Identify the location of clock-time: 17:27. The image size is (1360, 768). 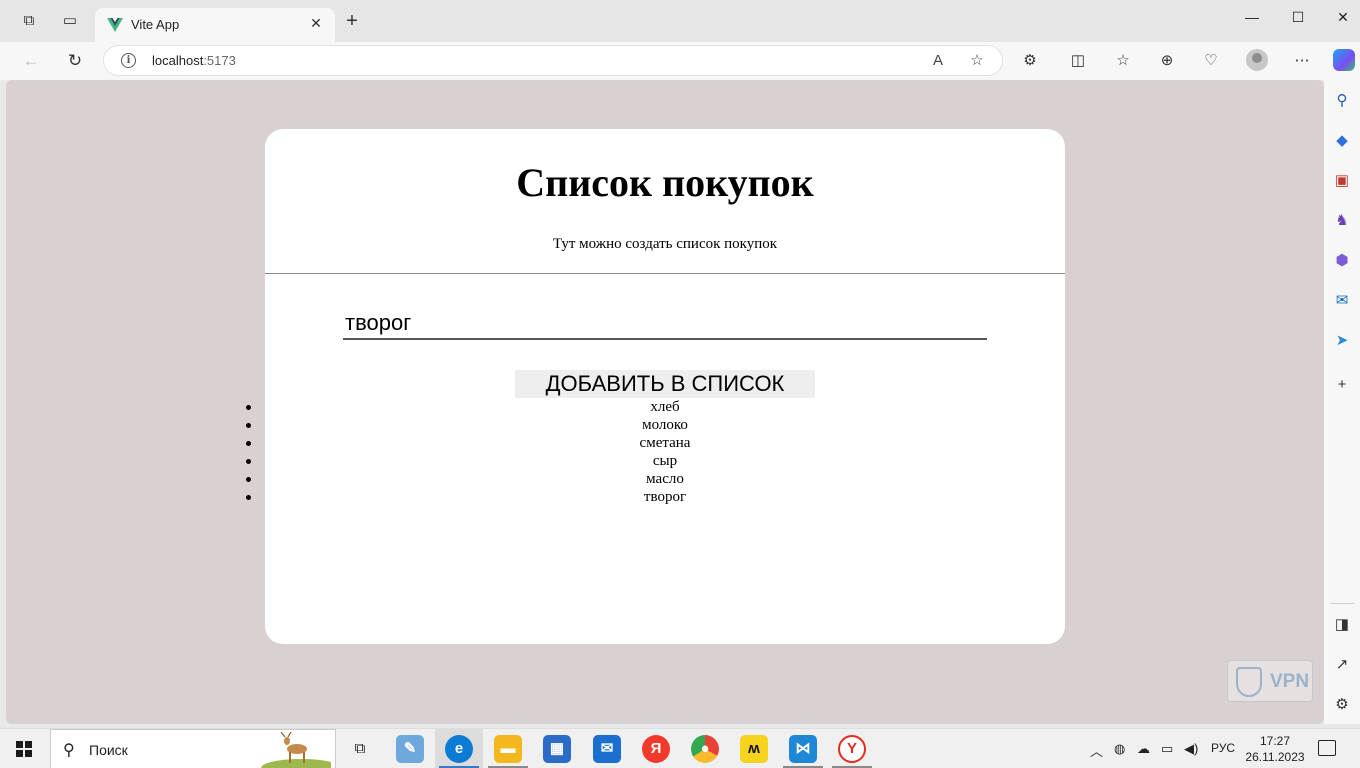
(1275, 741).